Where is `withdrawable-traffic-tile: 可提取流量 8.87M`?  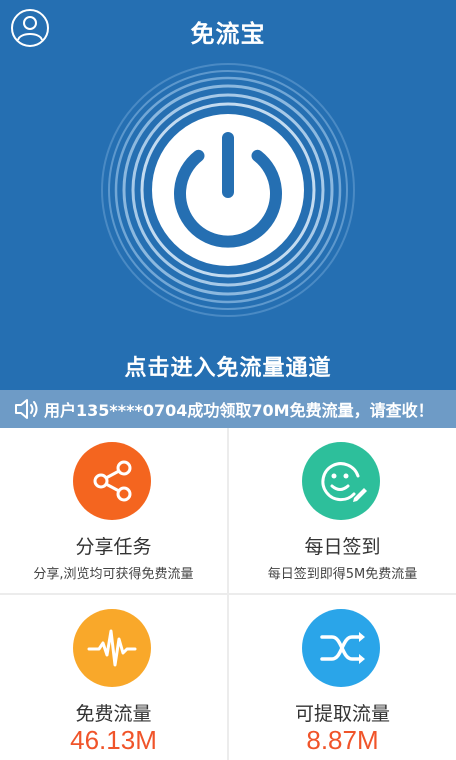
withdrawable-traffic-tile: 可提取流量 8.87M is located at coordinates (342, 677).